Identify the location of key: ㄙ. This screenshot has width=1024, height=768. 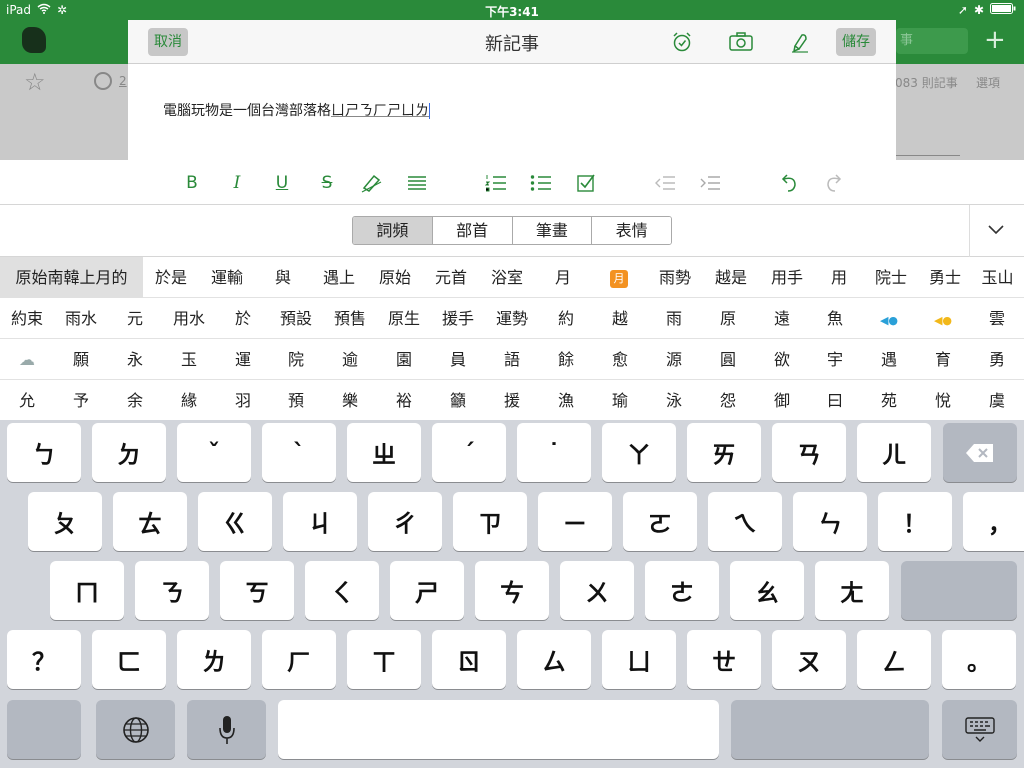
(554, 659).